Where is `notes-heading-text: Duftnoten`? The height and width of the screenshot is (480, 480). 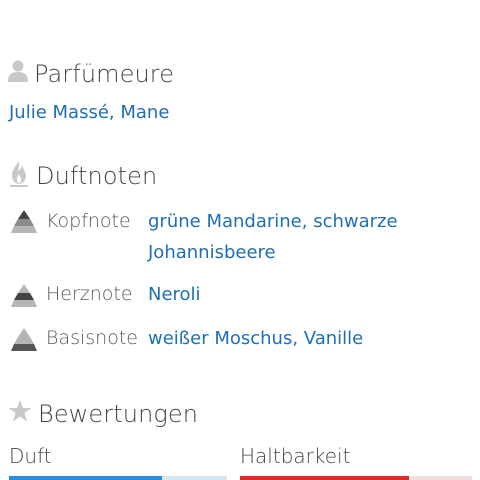 notes-heading-text: Duftnoten is located at coordinates (97, 176).